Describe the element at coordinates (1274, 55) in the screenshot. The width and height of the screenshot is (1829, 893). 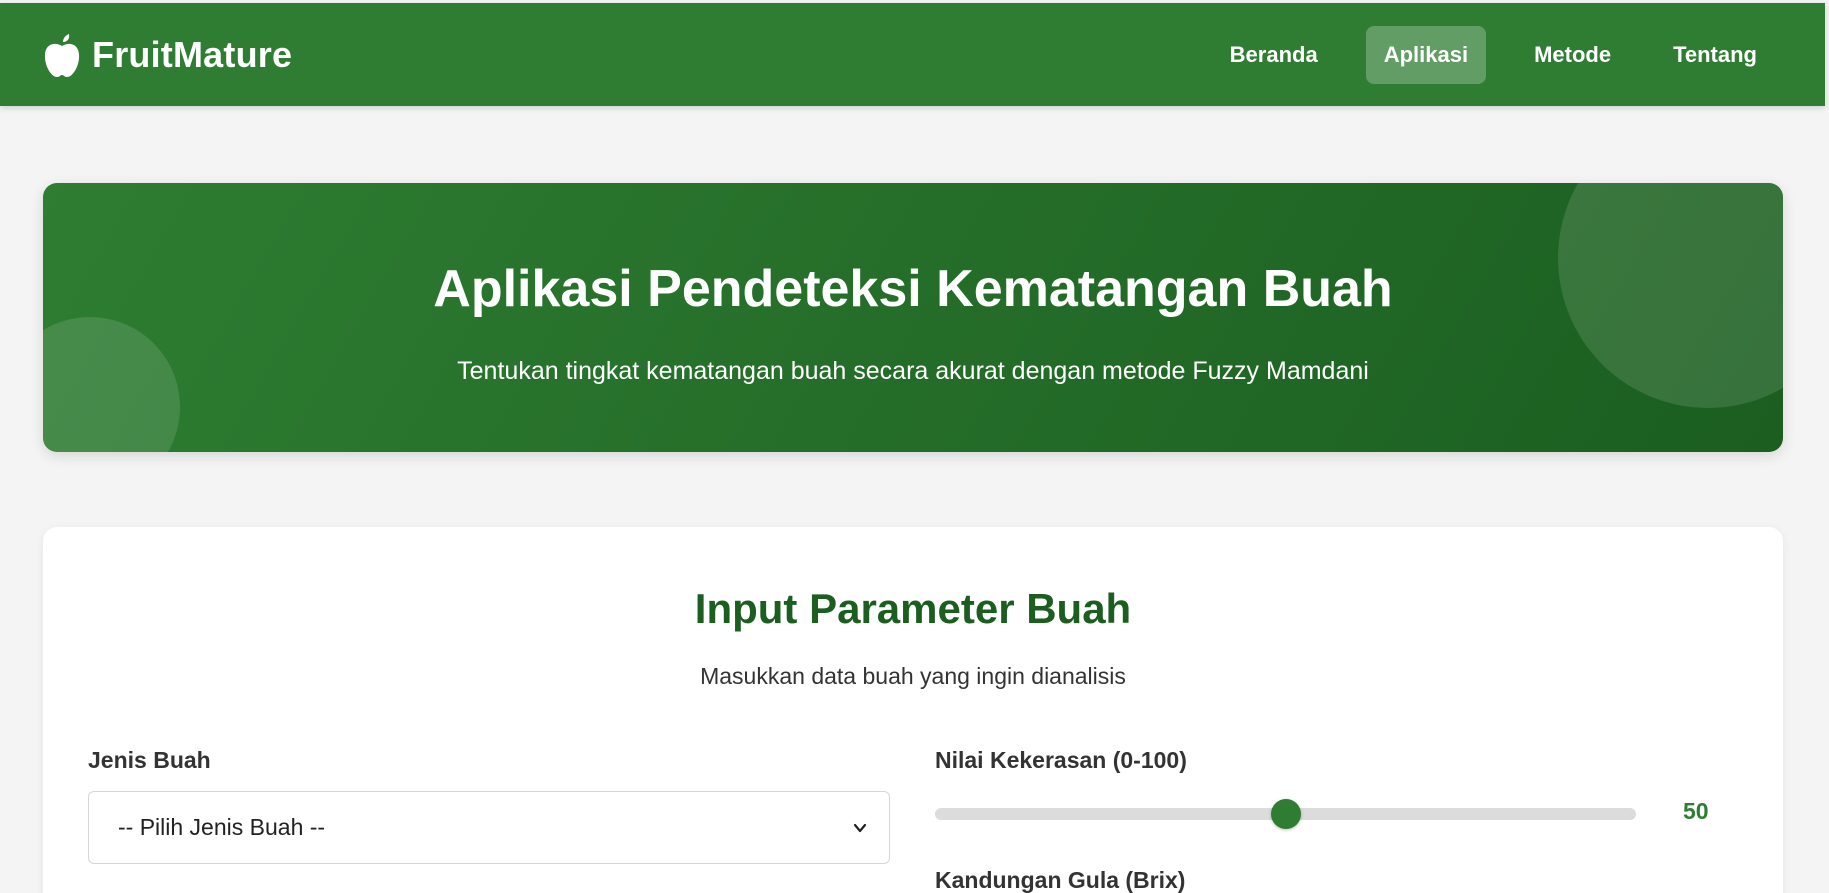
I see `nav-link-beranda: Beranda` at that location.